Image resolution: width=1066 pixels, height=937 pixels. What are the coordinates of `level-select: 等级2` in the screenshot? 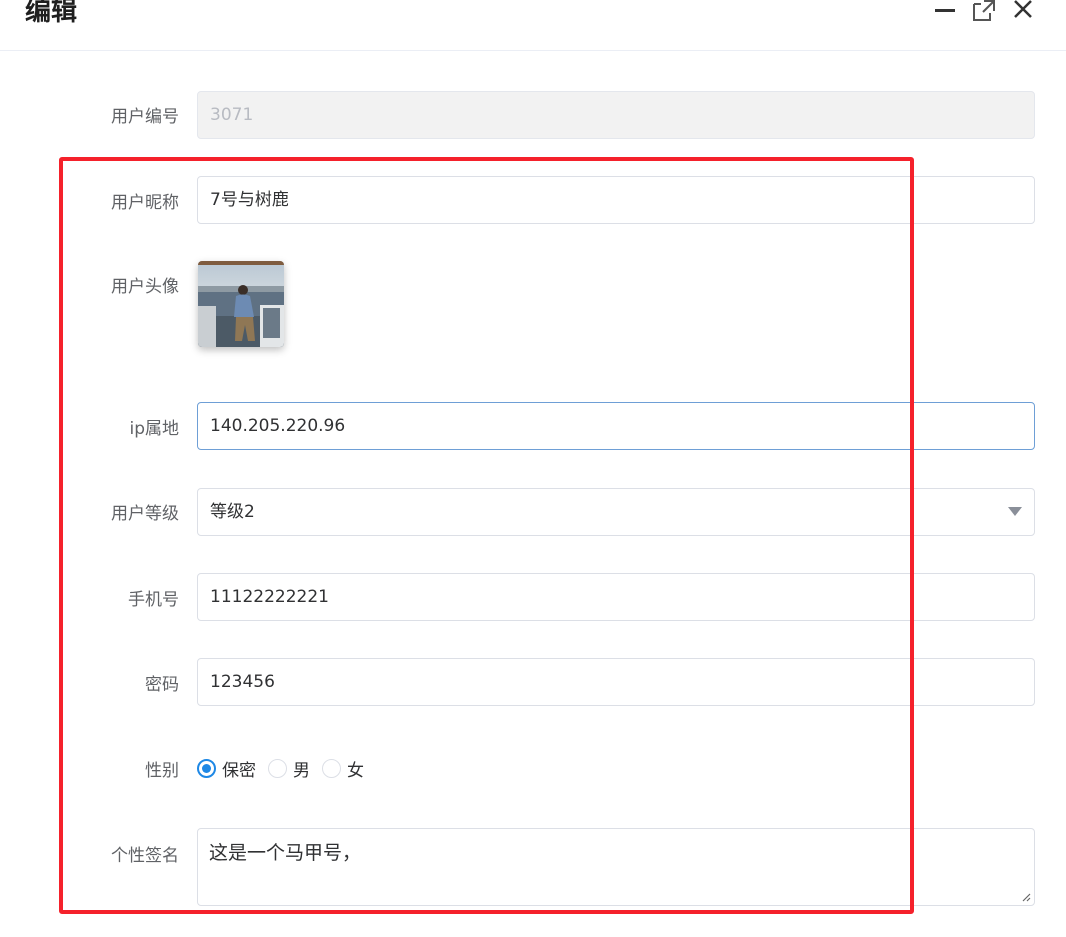 It's located at (616, 512).